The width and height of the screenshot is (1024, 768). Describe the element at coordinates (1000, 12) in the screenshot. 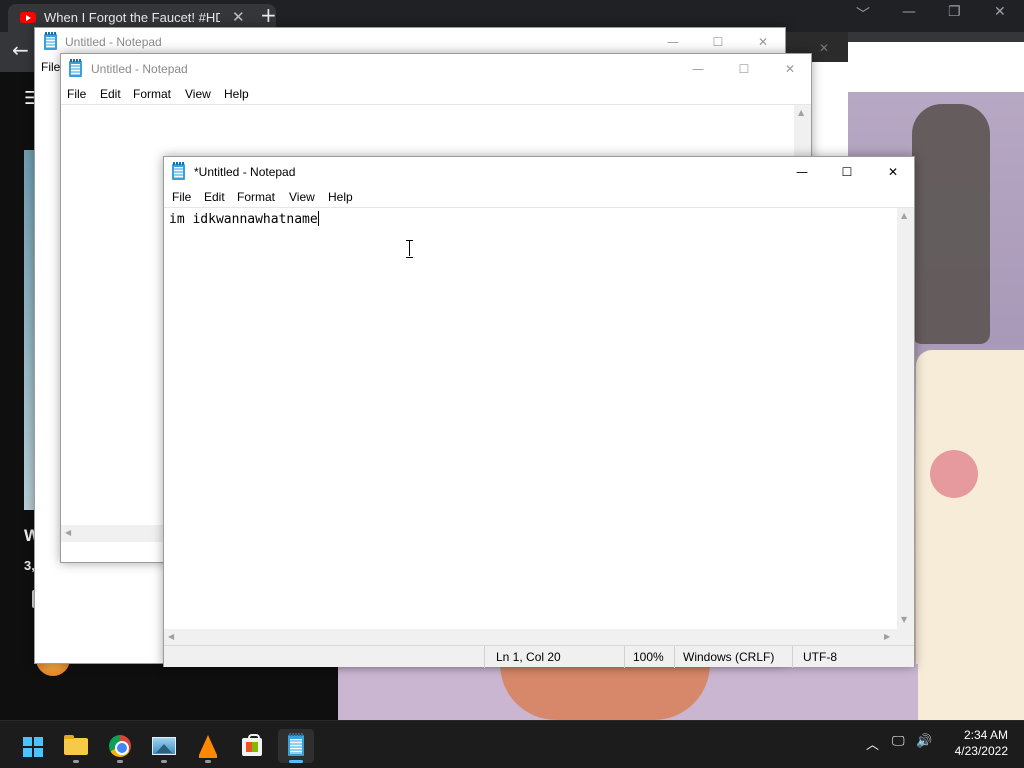

I see `browser-close-button: ✕` at that location.